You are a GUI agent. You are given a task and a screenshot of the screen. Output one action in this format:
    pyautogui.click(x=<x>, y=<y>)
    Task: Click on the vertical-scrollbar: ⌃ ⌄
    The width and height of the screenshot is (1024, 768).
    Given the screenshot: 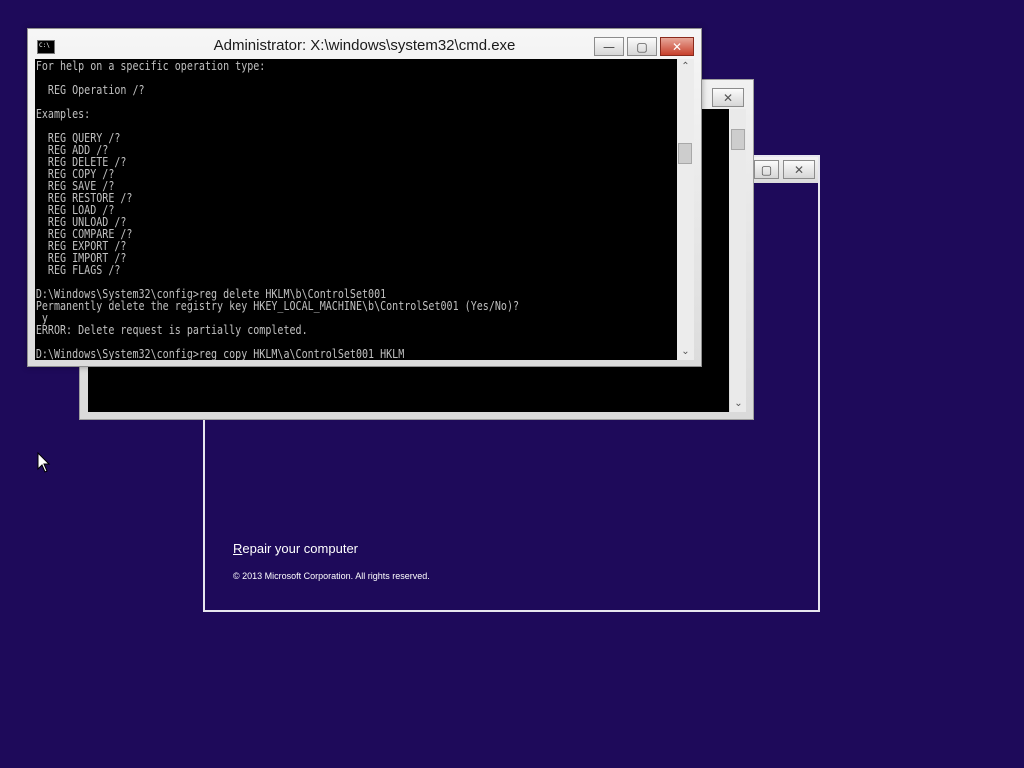 What is the action you would take?
    pyautogui.click(x=685, y=209)
    